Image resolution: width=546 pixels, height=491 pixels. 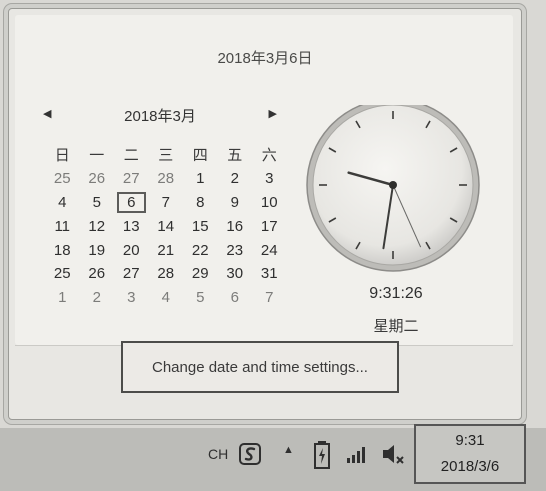 What do you see at coordinates (235, 156) in the screenshot?
I see `weekday-header: 五` at bounding box center [235, 156].